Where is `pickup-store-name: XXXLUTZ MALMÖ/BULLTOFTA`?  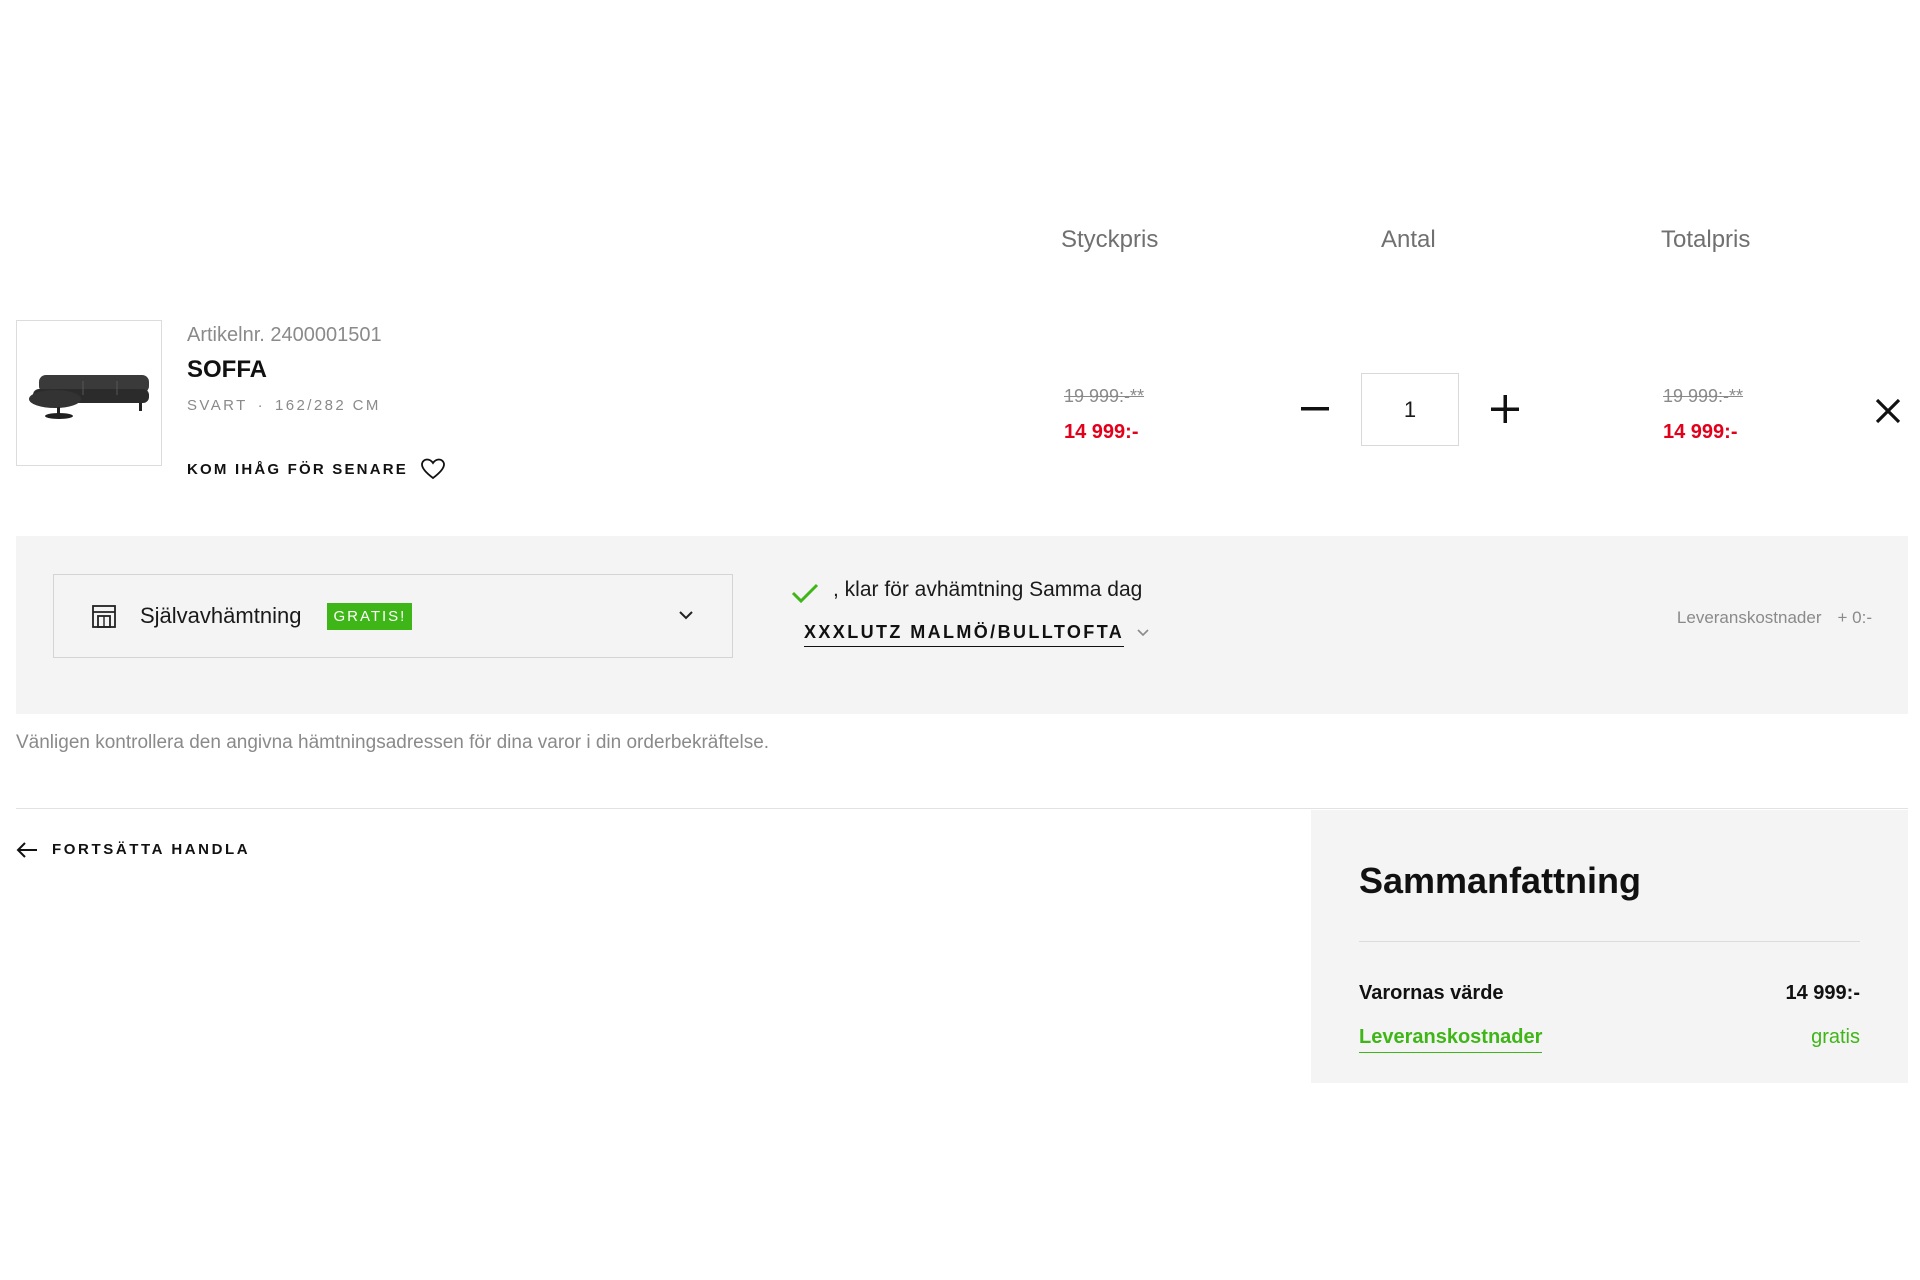
pickup-store-name: XXXLUTZ MALMÖ/BULLTOFTA is located at coordinates (964, 634).